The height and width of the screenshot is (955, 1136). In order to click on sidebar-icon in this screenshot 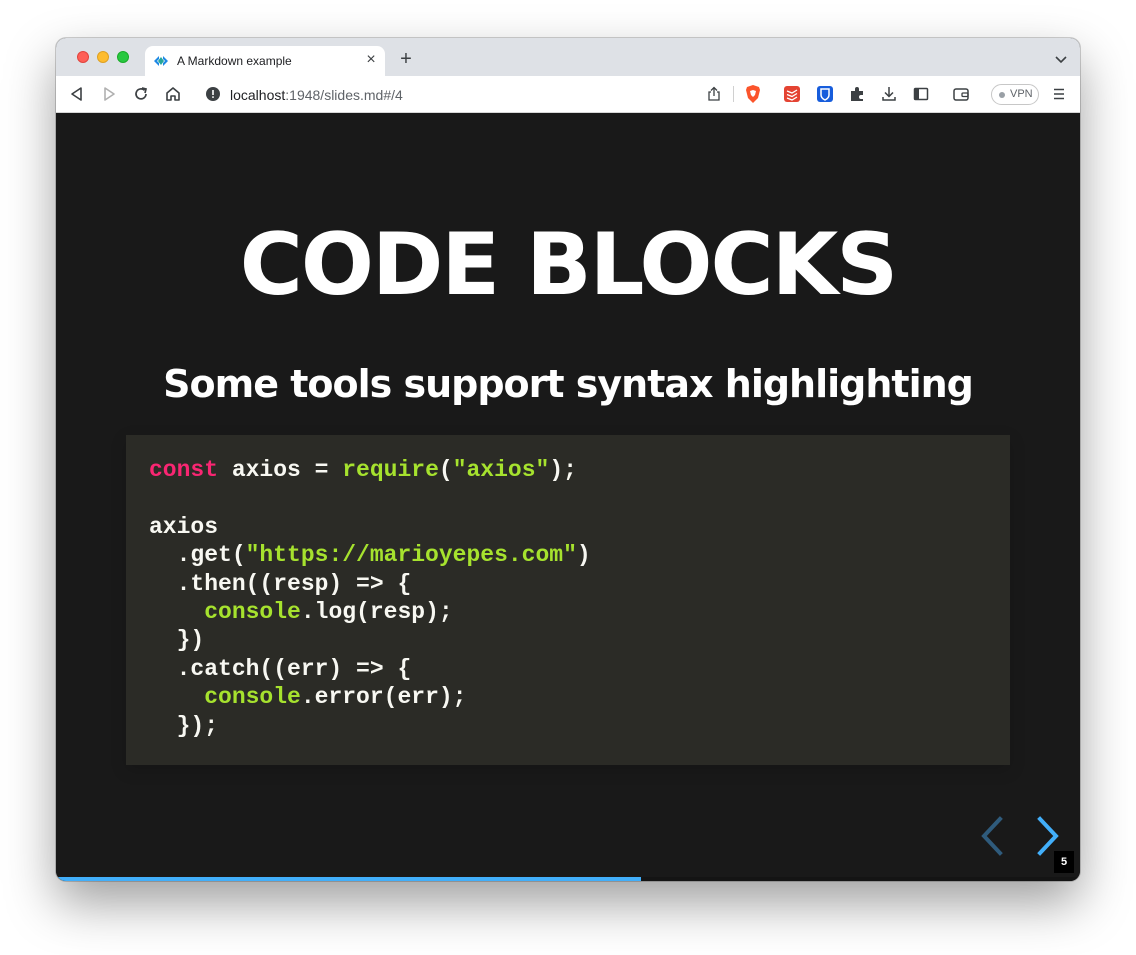, I will do `click(921, 94)`.